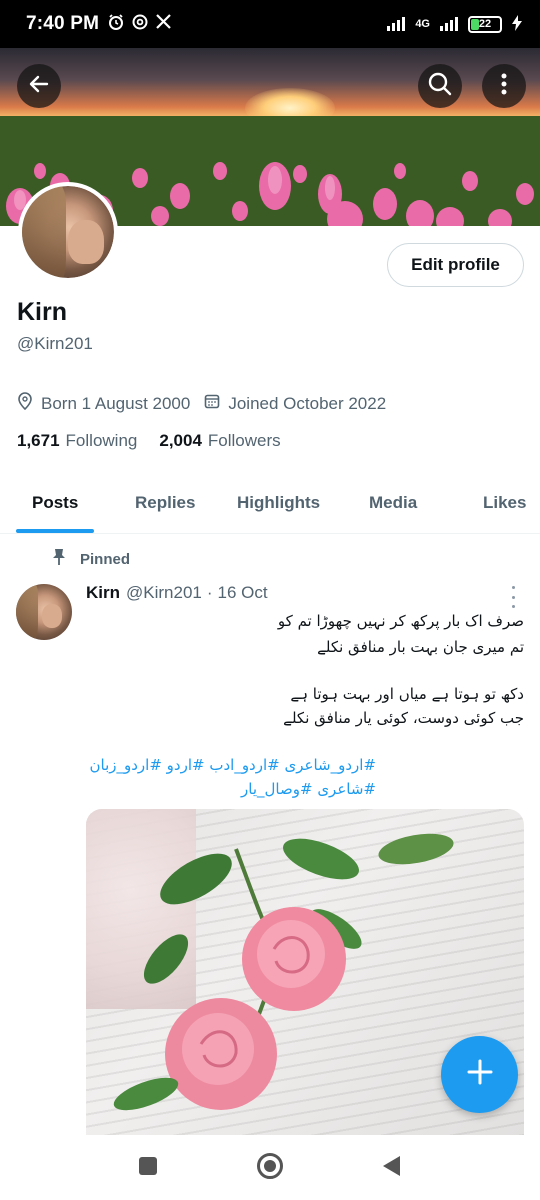  What do you see at coordinates (116, 24) in the screenshot?
I see `alarm-icon` at bounding box center [116, 24].